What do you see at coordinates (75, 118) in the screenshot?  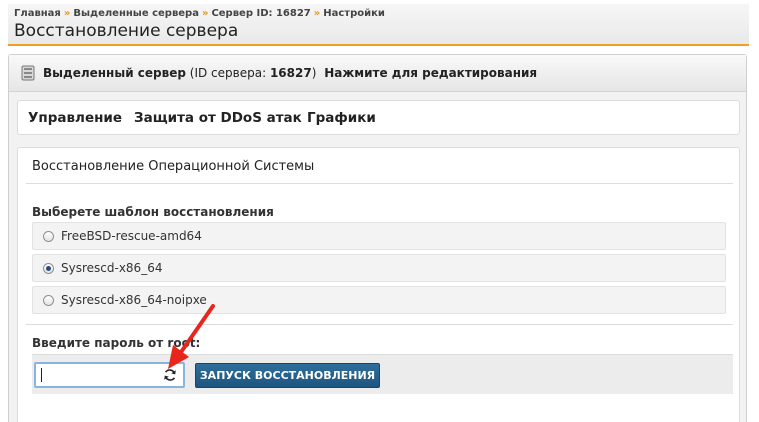 I see `tab-management: Управление` at bounding box center [75, 118].